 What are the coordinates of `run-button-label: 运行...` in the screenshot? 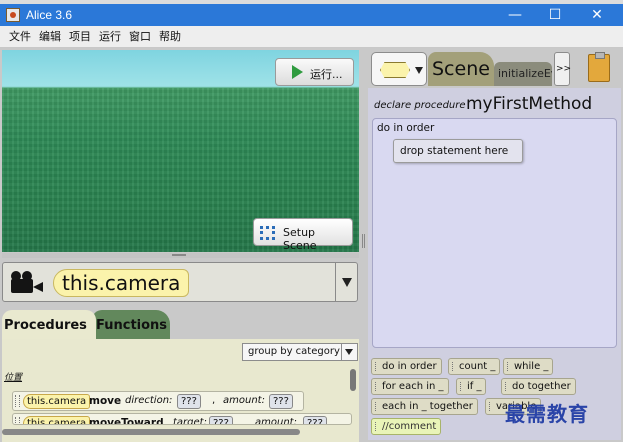 It's located at (326, 74).